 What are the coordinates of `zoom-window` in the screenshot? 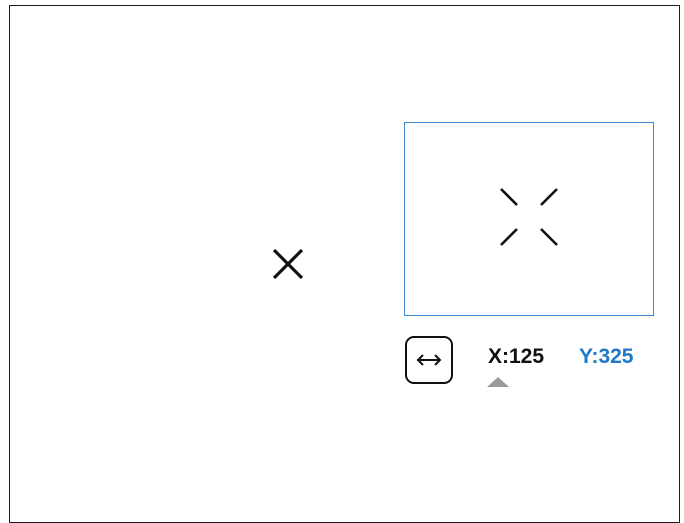 It's located at (529, 219).